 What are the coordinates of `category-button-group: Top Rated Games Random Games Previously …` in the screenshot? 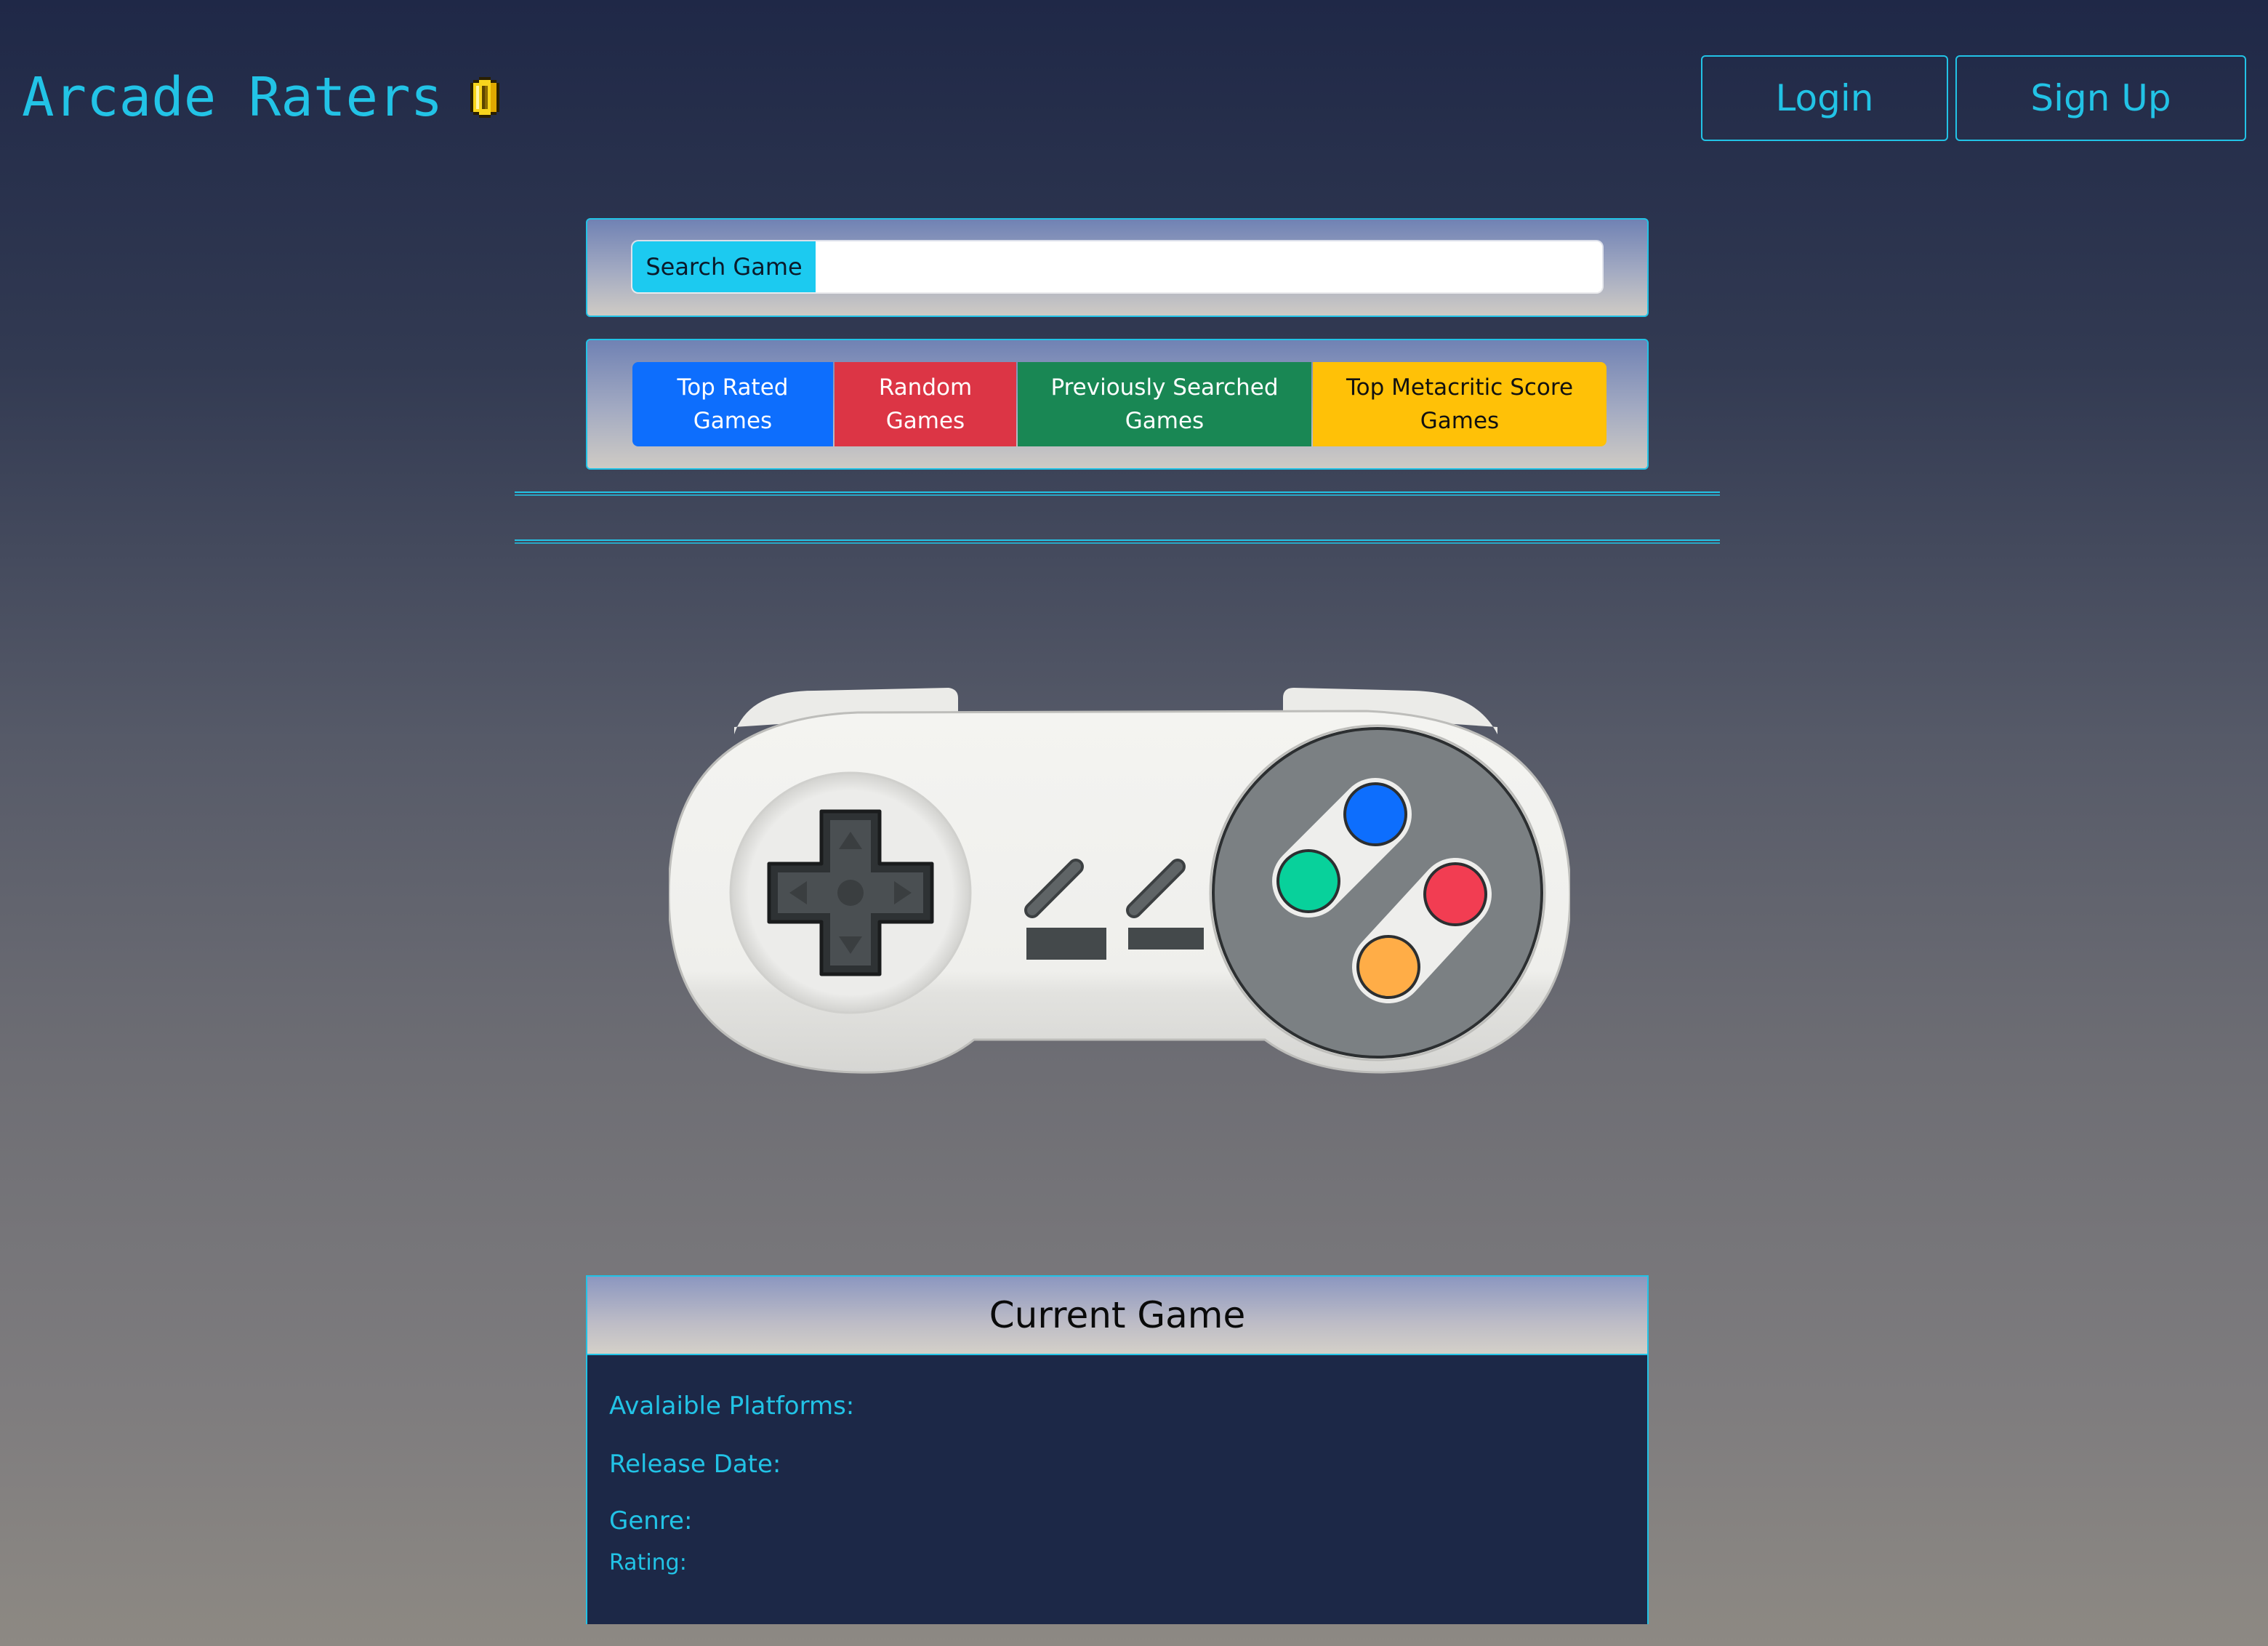 It's located at (1119, 404).